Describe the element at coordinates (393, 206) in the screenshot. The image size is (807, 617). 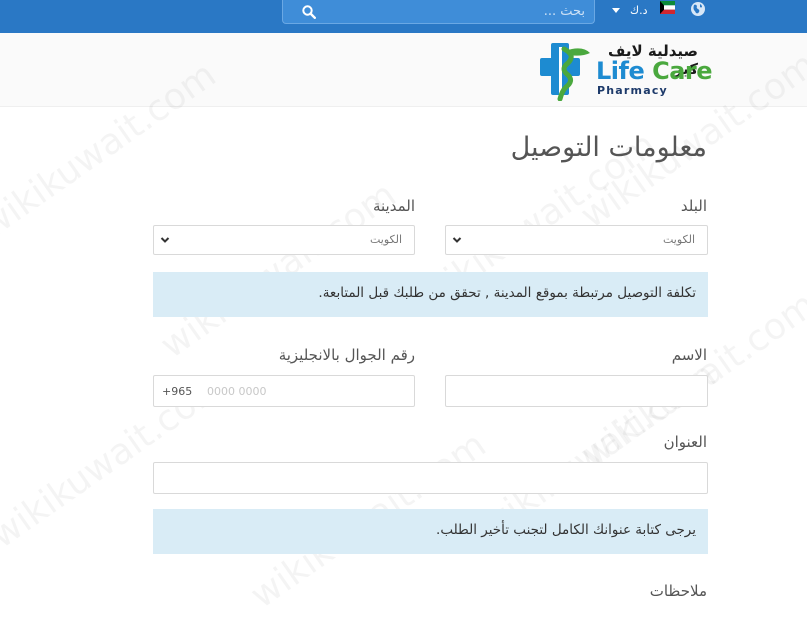
I see `city-label: المدينة` at that location.